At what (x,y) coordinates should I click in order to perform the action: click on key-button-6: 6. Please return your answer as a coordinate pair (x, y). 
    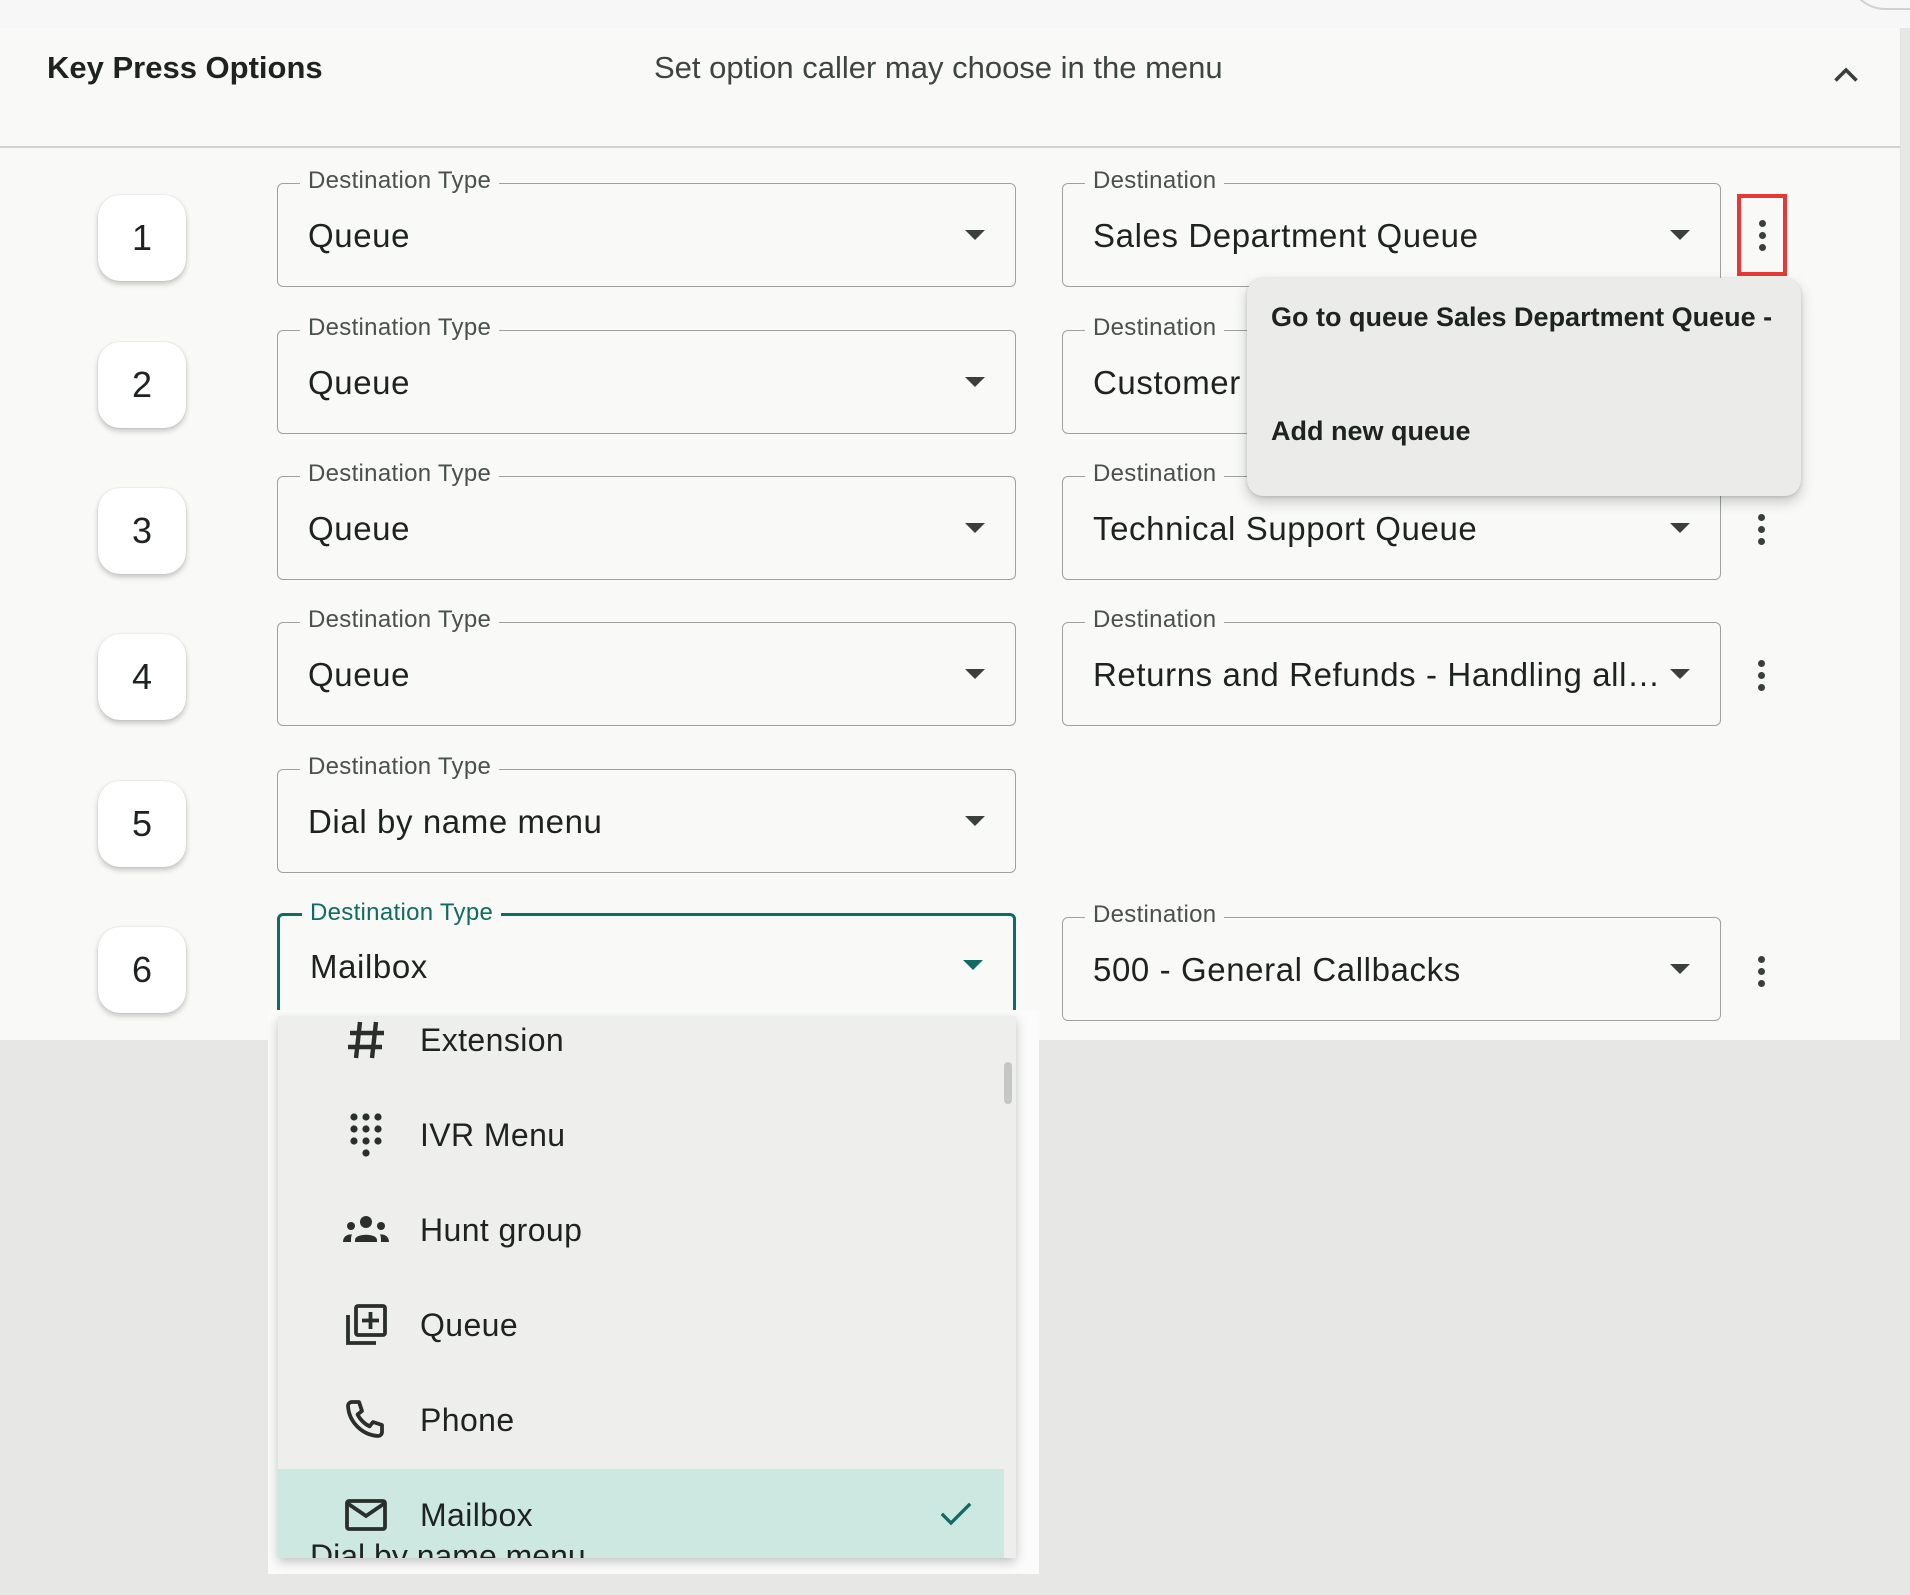
    Looking at the image, I should click on (142, 970).